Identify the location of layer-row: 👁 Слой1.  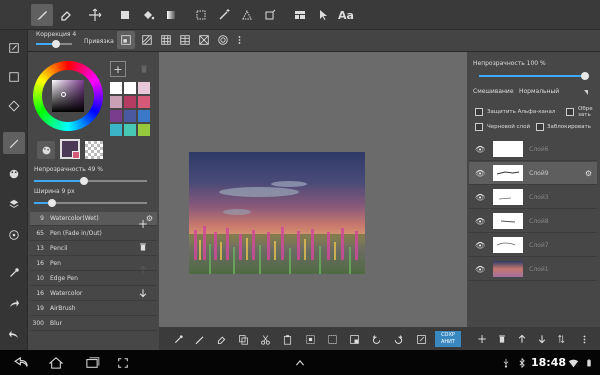
(533, 269).